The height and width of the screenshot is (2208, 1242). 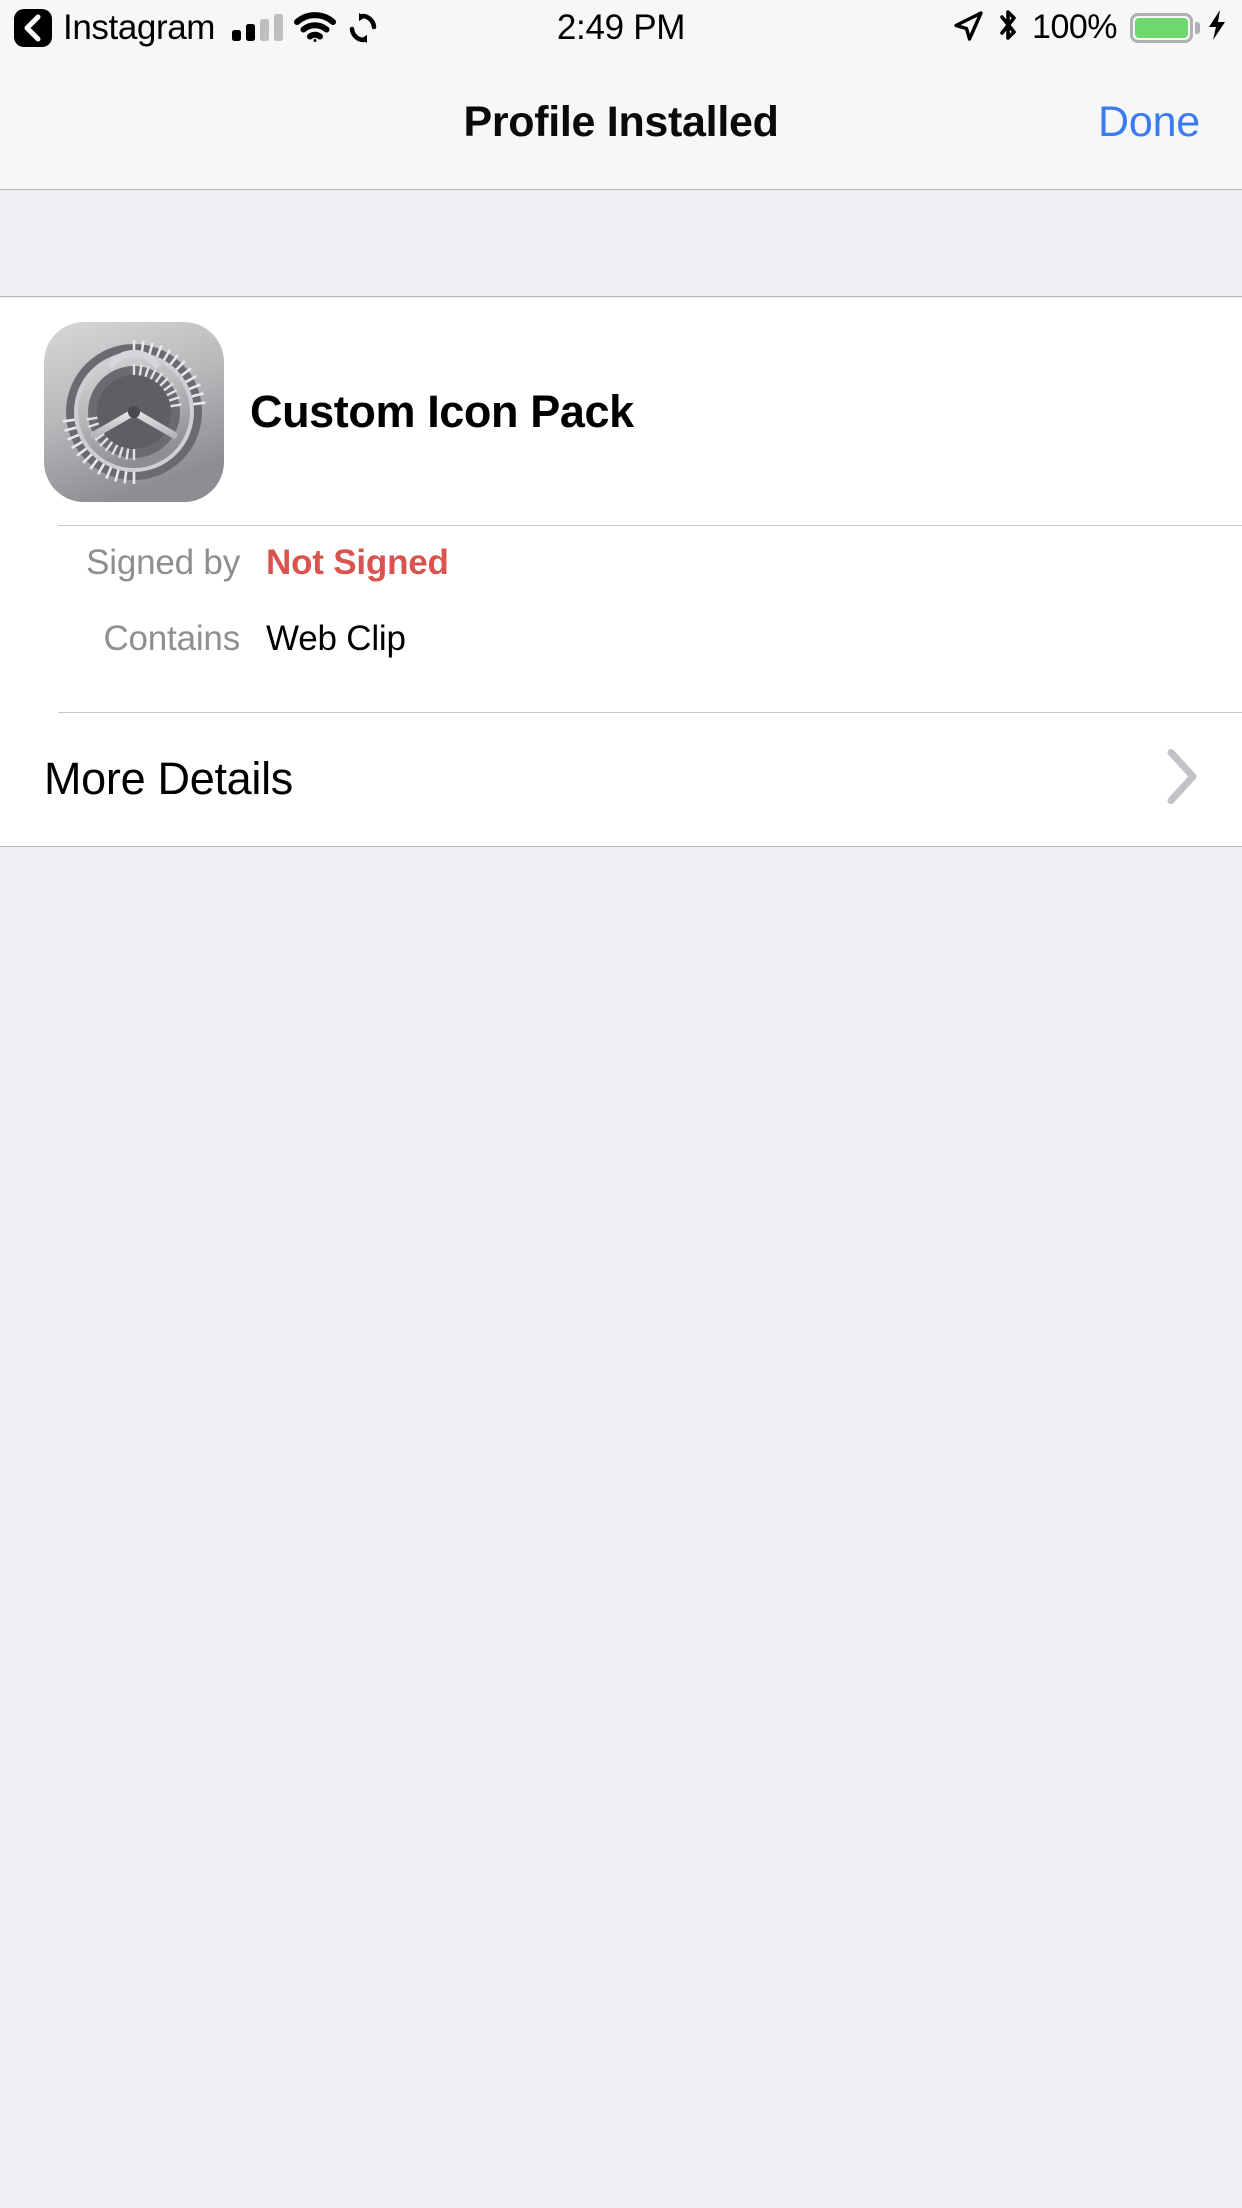 I want to click on status-bar: Instagram 2:49 PM 100%, so click(x=621, y=27).